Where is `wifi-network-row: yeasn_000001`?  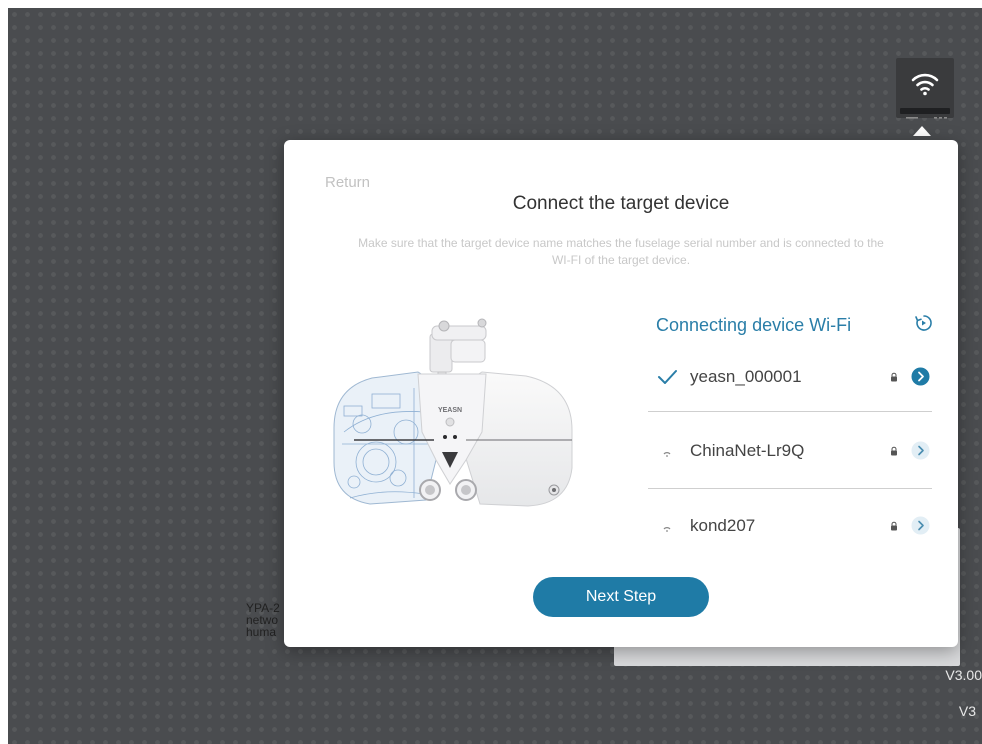 wifi-network-row: yeasn_000001 is located at coordinates (789, 378).